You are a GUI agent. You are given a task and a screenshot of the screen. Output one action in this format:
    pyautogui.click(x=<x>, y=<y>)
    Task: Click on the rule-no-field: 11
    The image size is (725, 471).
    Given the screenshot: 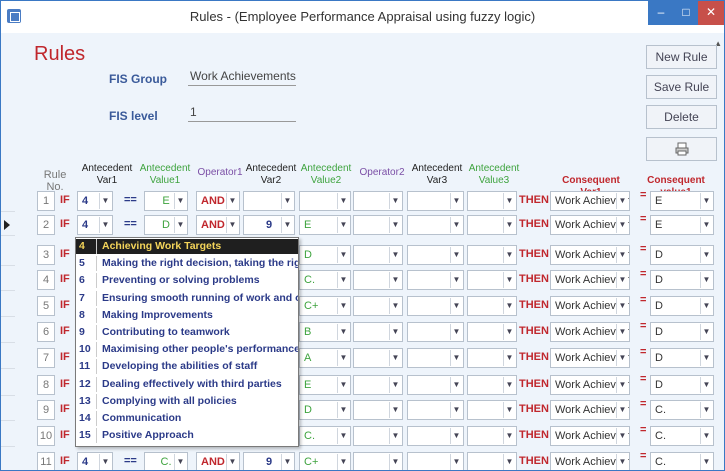 What is the action you would take?
    pyautogui.click(x=46, y=461)
    